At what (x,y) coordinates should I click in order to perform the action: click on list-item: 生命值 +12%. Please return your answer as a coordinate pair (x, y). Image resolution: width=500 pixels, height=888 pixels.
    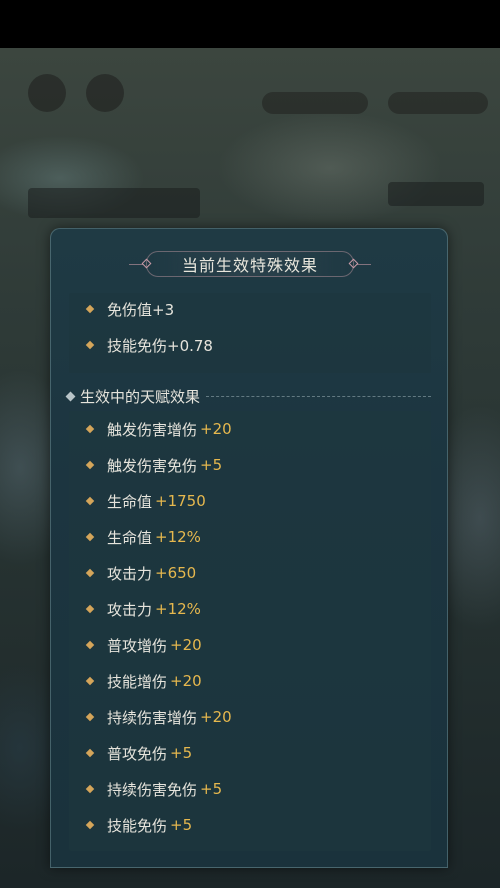
    Looking at the image, I should click on (135, 537).